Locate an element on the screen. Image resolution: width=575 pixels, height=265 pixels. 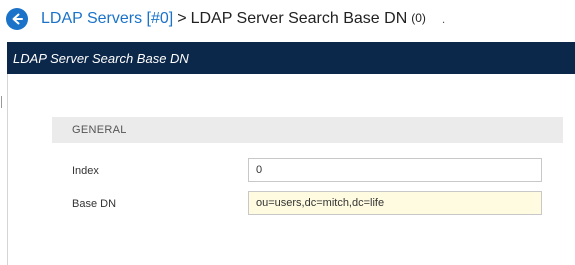
base-dn-field: ou=users,dc=mitch,dc=life is located at coordinates (395, 203).